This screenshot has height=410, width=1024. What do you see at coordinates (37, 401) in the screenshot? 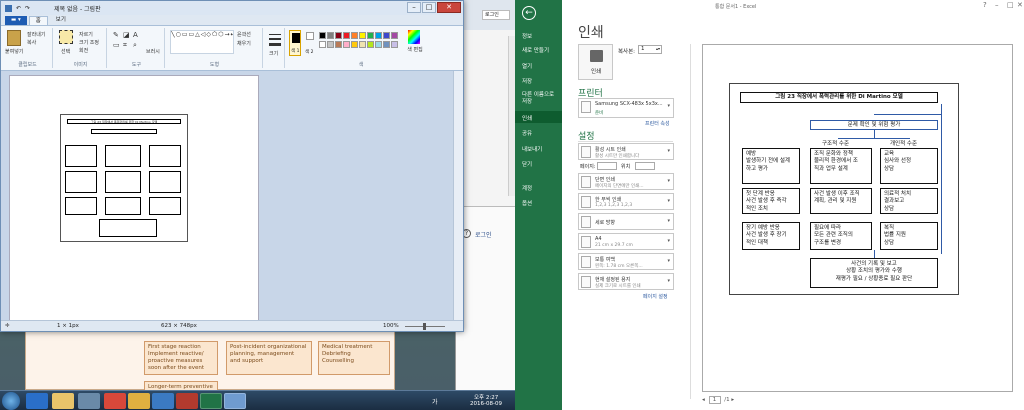
I see `ie-icon` at bounding box center [37, 401].